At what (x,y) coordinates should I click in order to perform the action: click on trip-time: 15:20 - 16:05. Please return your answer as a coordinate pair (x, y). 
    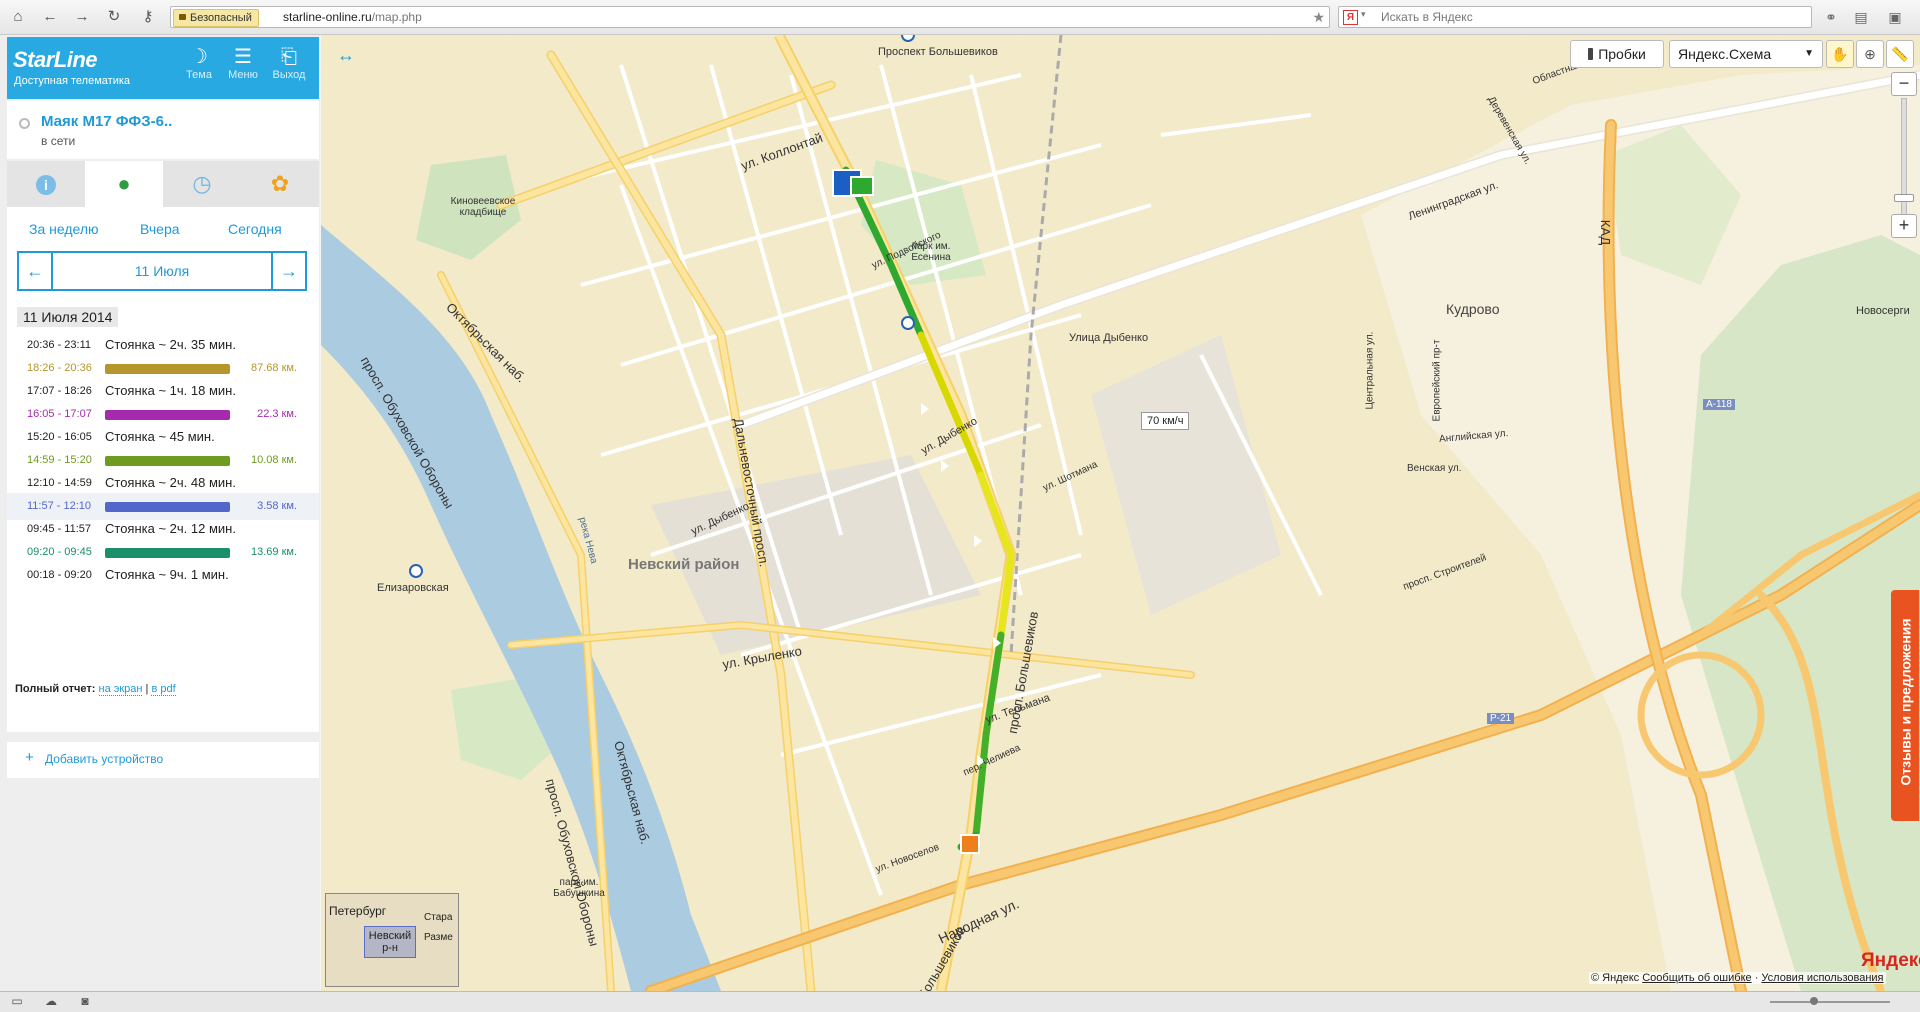
    Looking at the image, I should click on (59, 437).